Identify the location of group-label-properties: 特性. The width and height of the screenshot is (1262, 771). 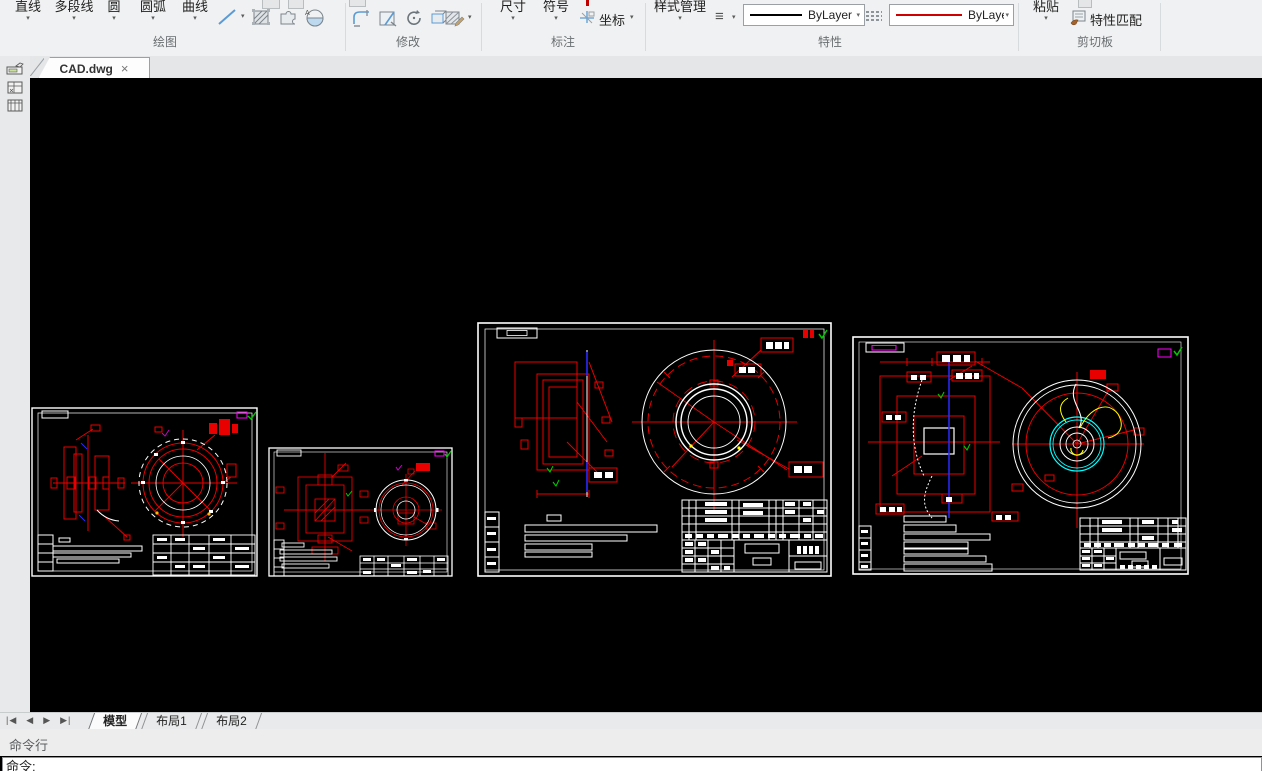
(829, 42).